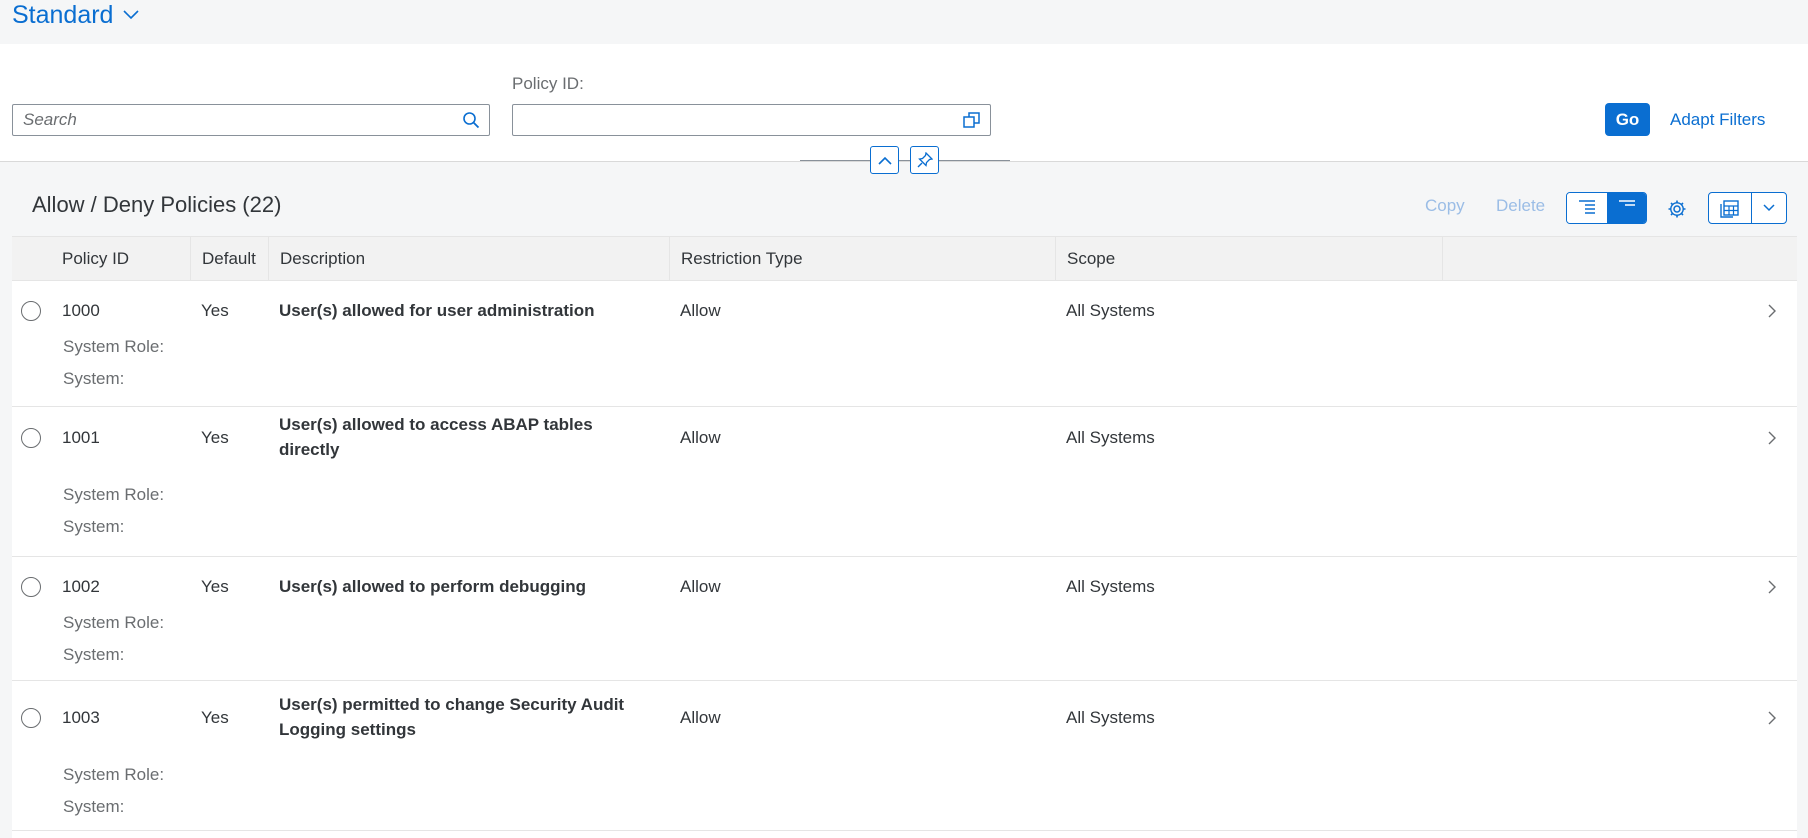 This screenshot has height=838, width=1808. I want to click on collapse-header-button, so click(884, 160).